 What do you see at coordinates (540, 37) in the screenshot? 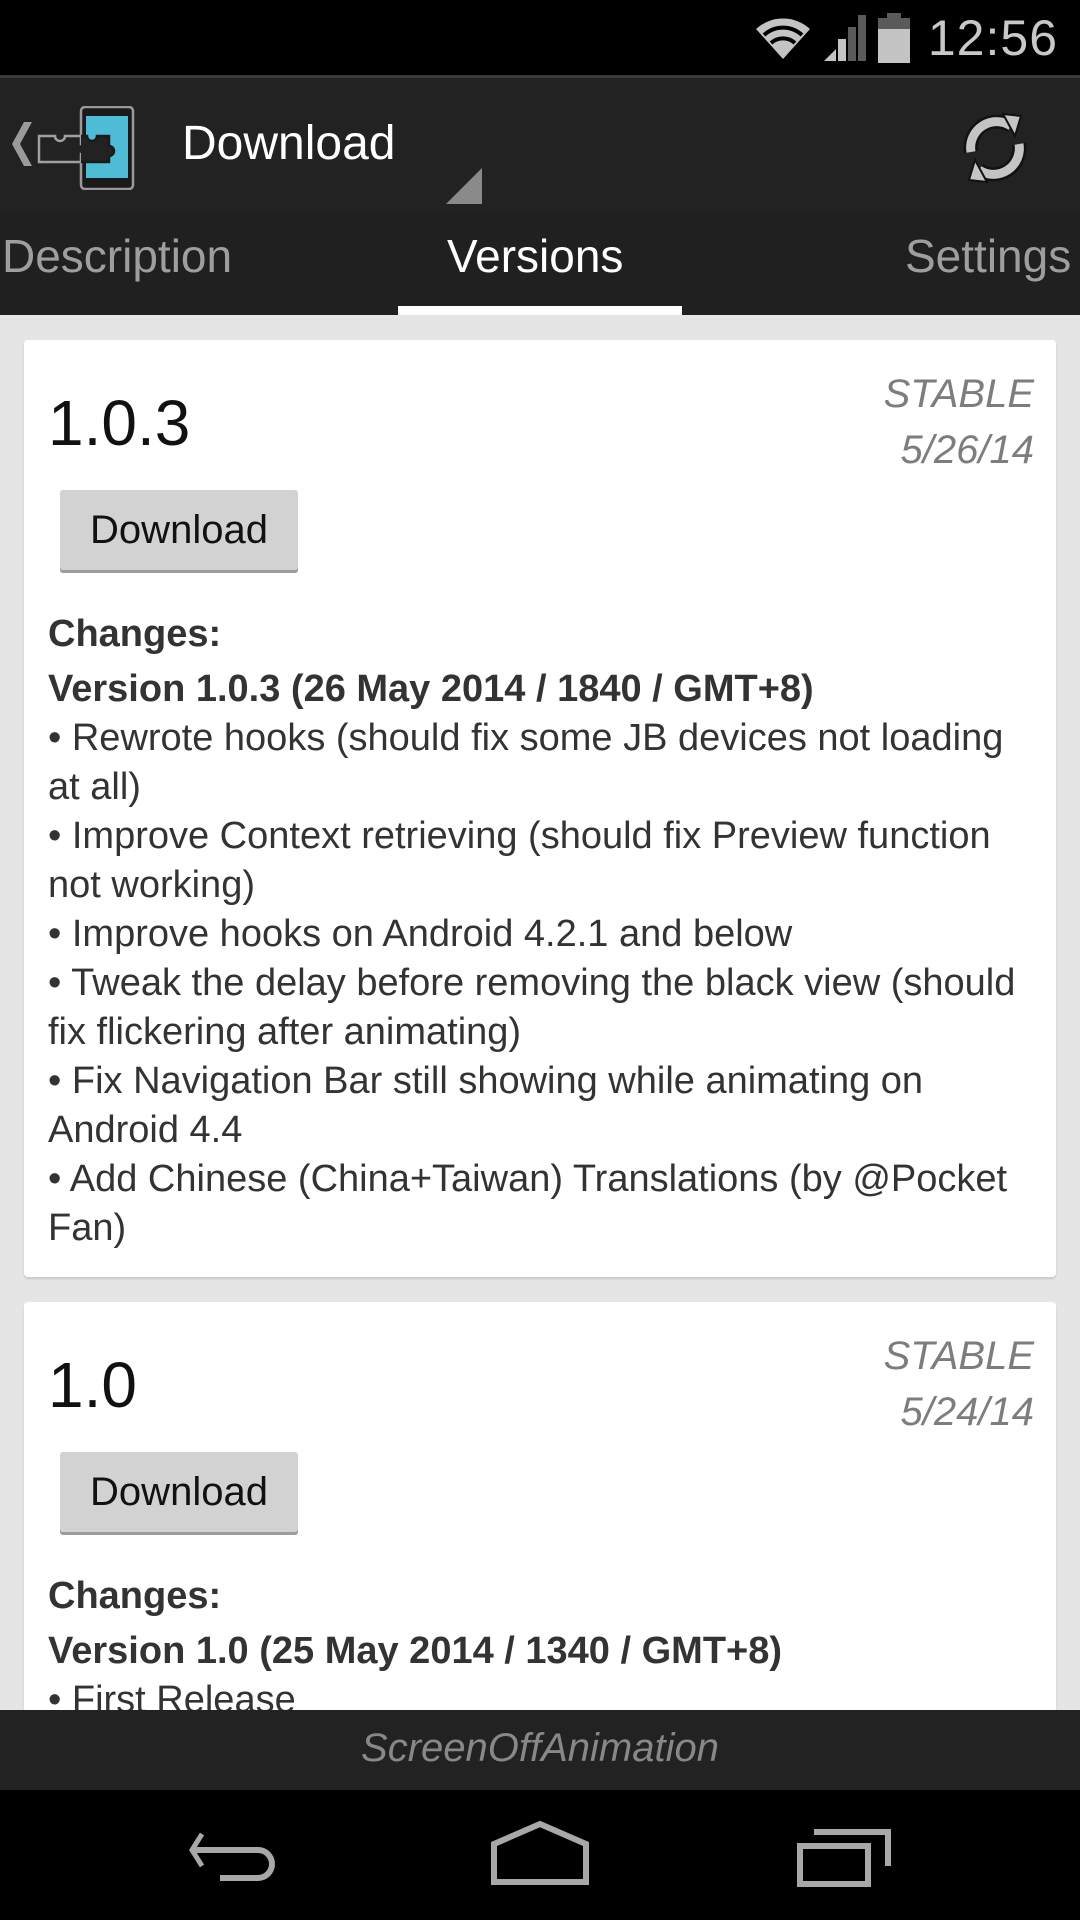
I see `status-bar: 12:56` at bounding box center [540, 37].